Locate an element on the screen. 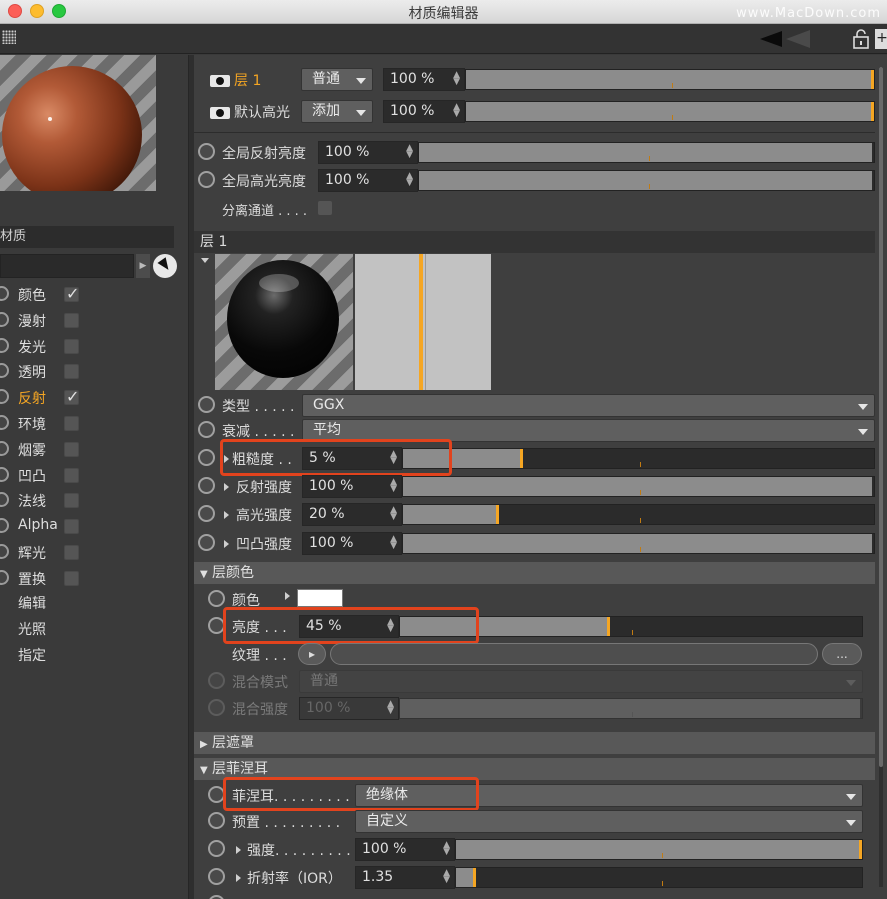  channel-label: 辉光 is located at coordinates (32, 553).